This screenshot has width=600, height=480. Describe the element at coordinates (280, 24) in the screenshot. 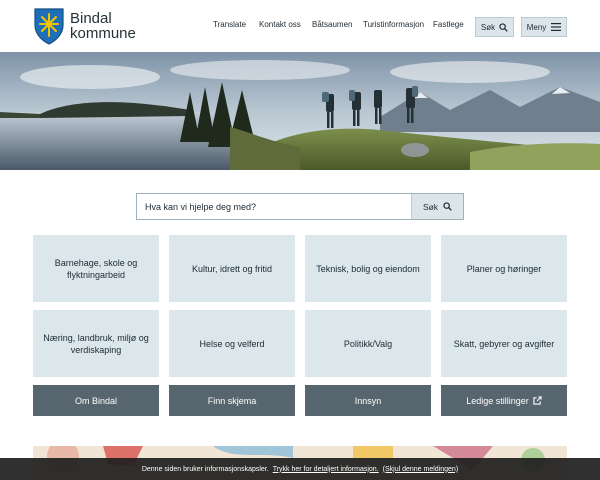

I see `nav-kontakt-oss: Kontakt oss` at that location.